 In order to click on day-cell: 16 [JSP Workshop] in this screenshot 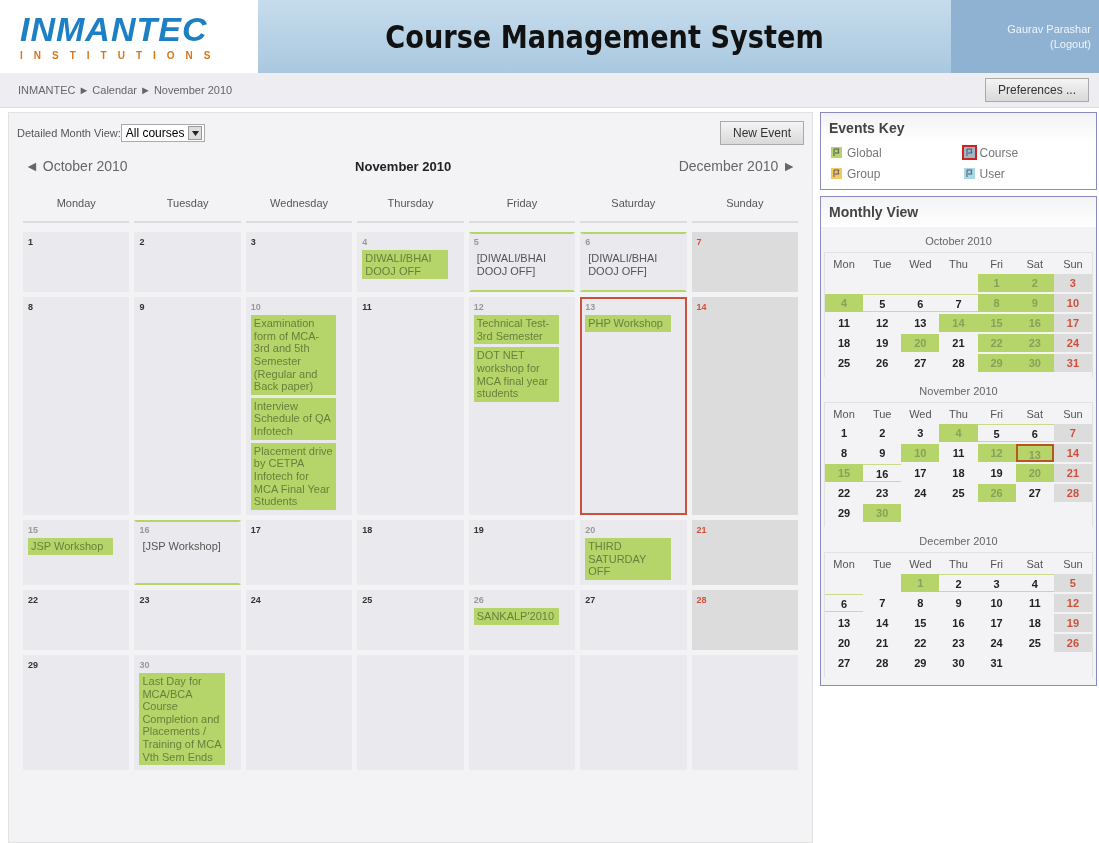, I will do `click(187, 552)`.